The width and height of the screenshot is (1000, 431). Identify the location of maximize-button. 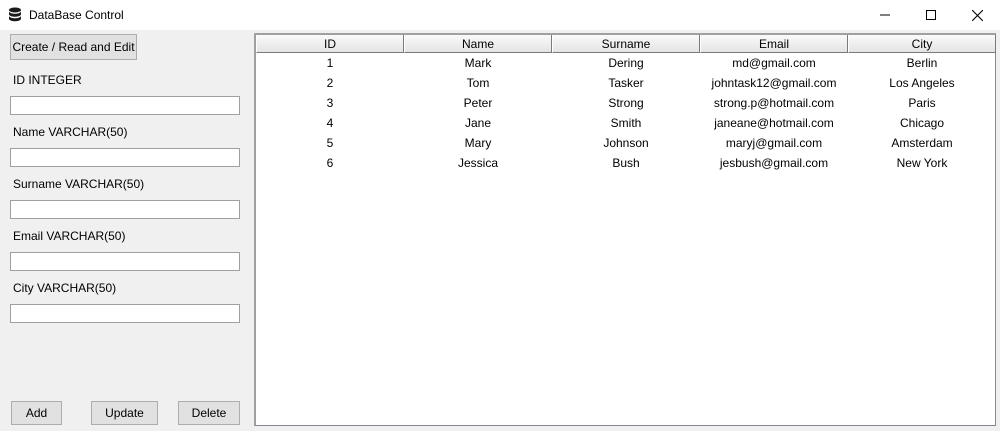
(931, 15).